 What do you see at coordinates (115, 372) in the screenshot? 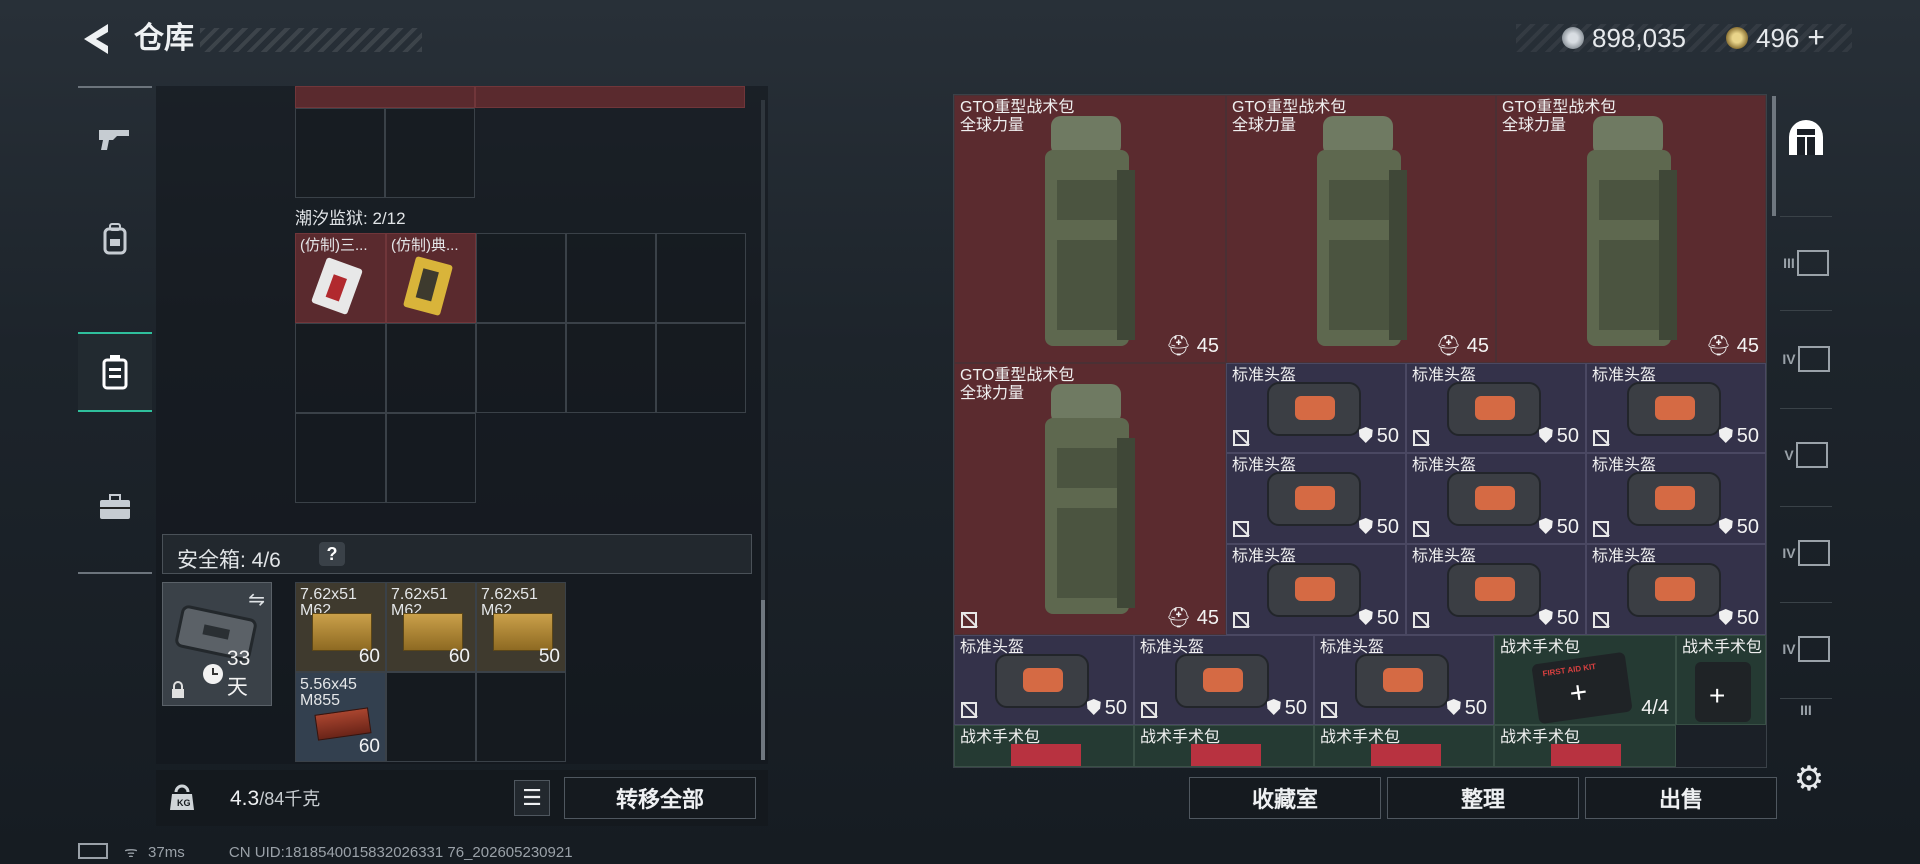
I see `tab-containers` at bounding box center [115, 372].